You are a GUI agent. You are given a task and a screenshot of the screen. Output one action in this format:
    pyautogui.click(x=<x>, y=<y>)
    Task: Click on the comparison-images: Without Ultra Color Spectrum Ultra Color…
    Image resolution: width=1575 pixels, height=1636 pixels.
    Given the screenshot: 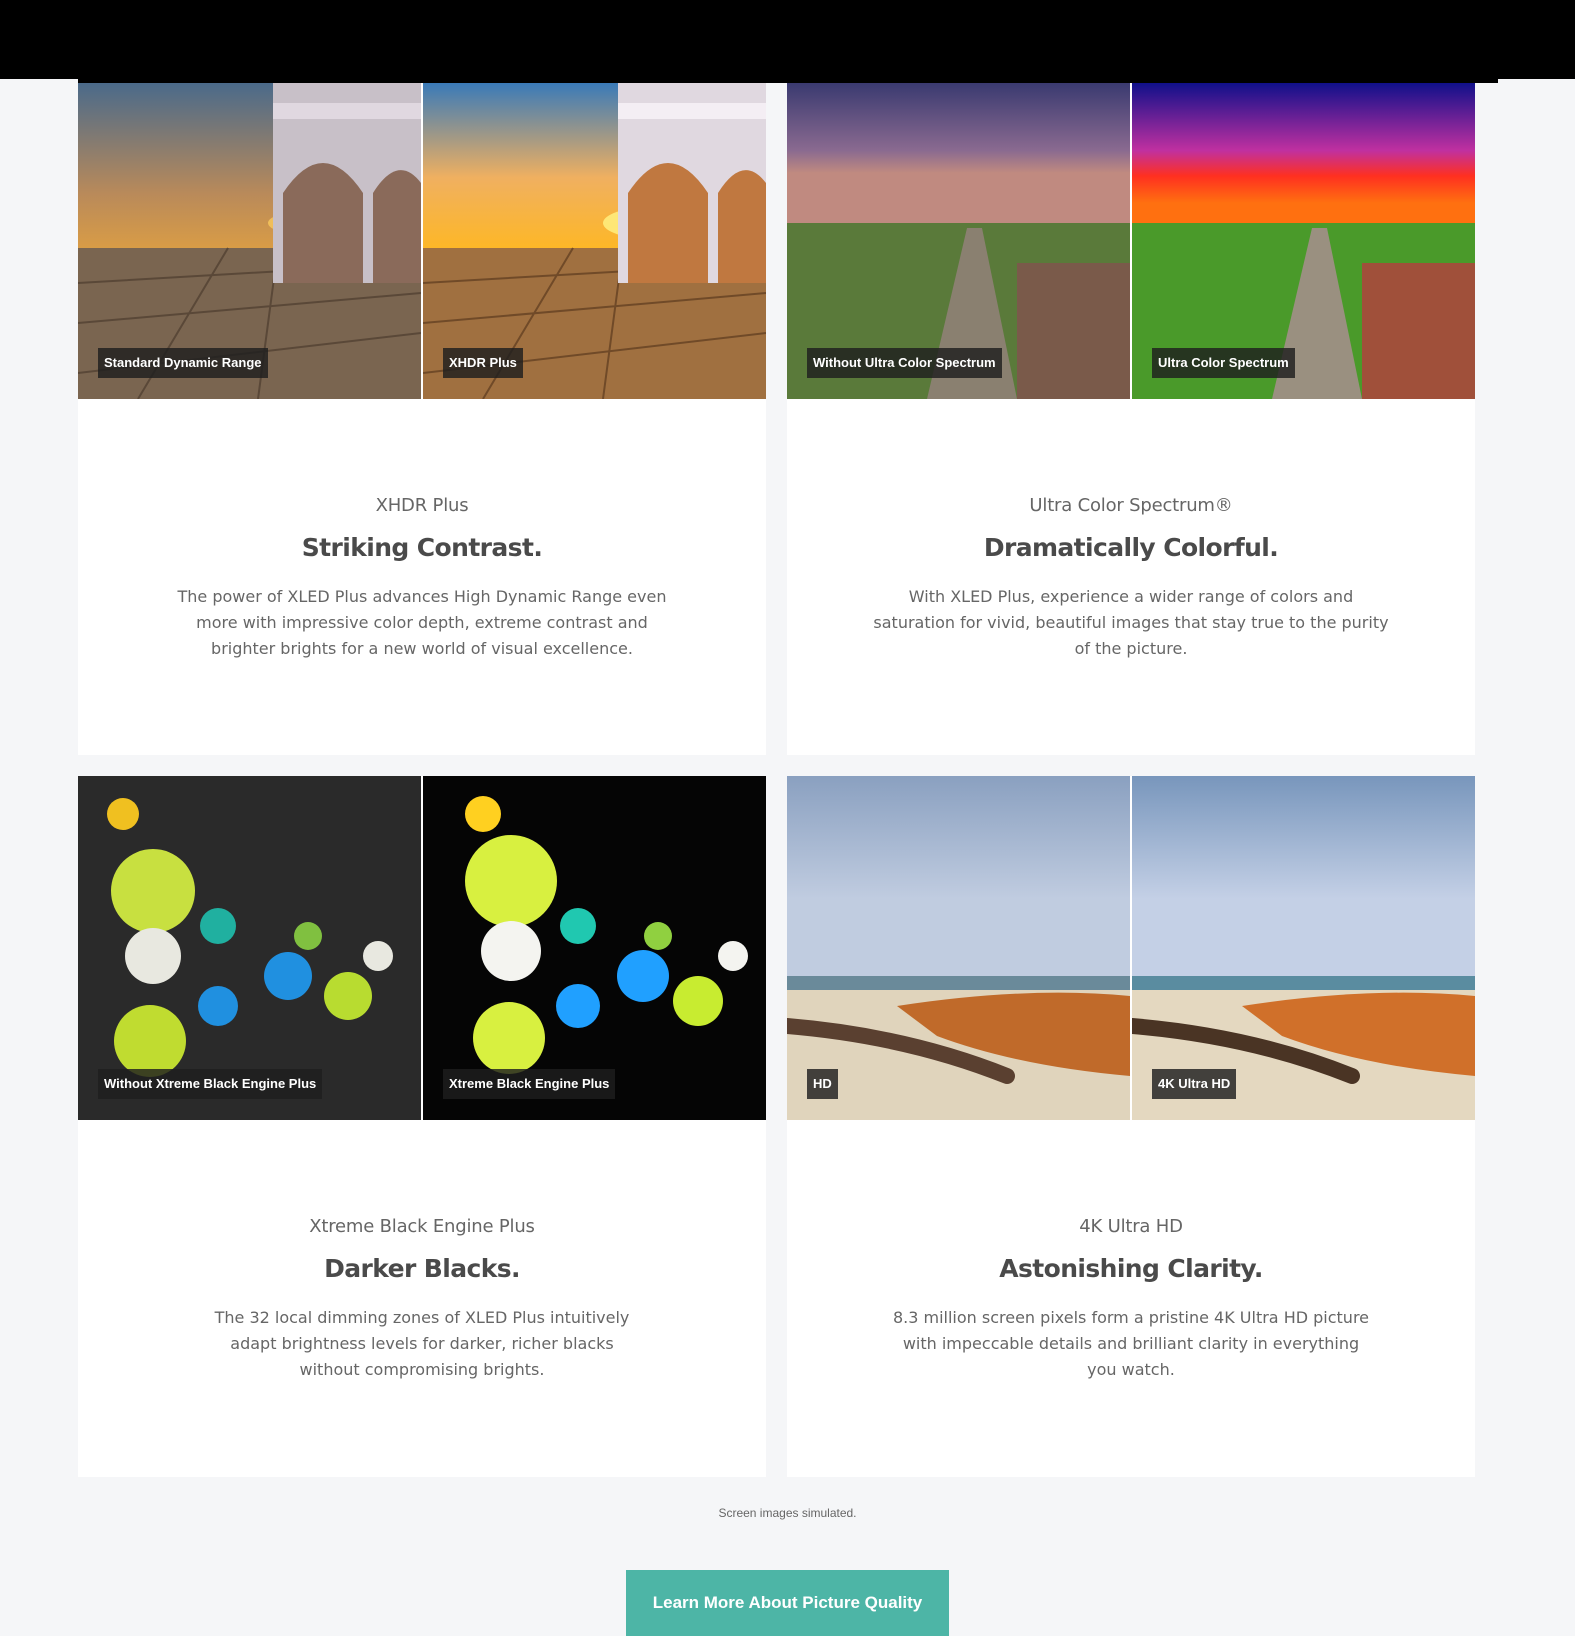 What is the action you would take?
    pyautogui.click(x=1131, y=241)
    